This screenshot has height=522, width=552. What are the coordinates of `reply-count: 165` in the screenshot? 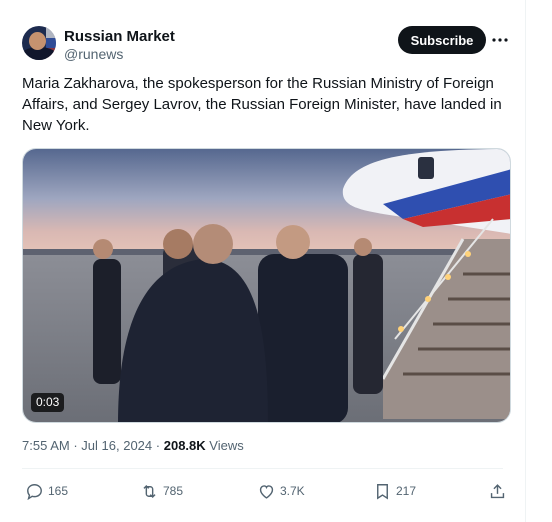 It's located at (58, 491).